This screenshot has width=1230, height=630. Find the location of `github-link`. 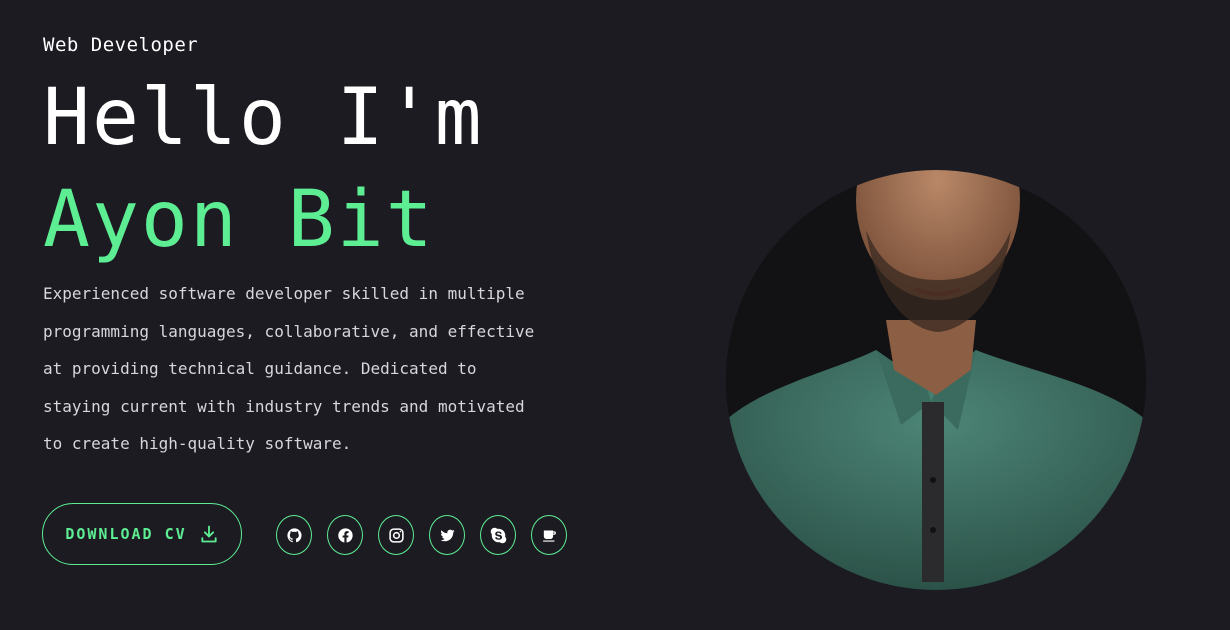

github-link is located at coordinates (294, 535).